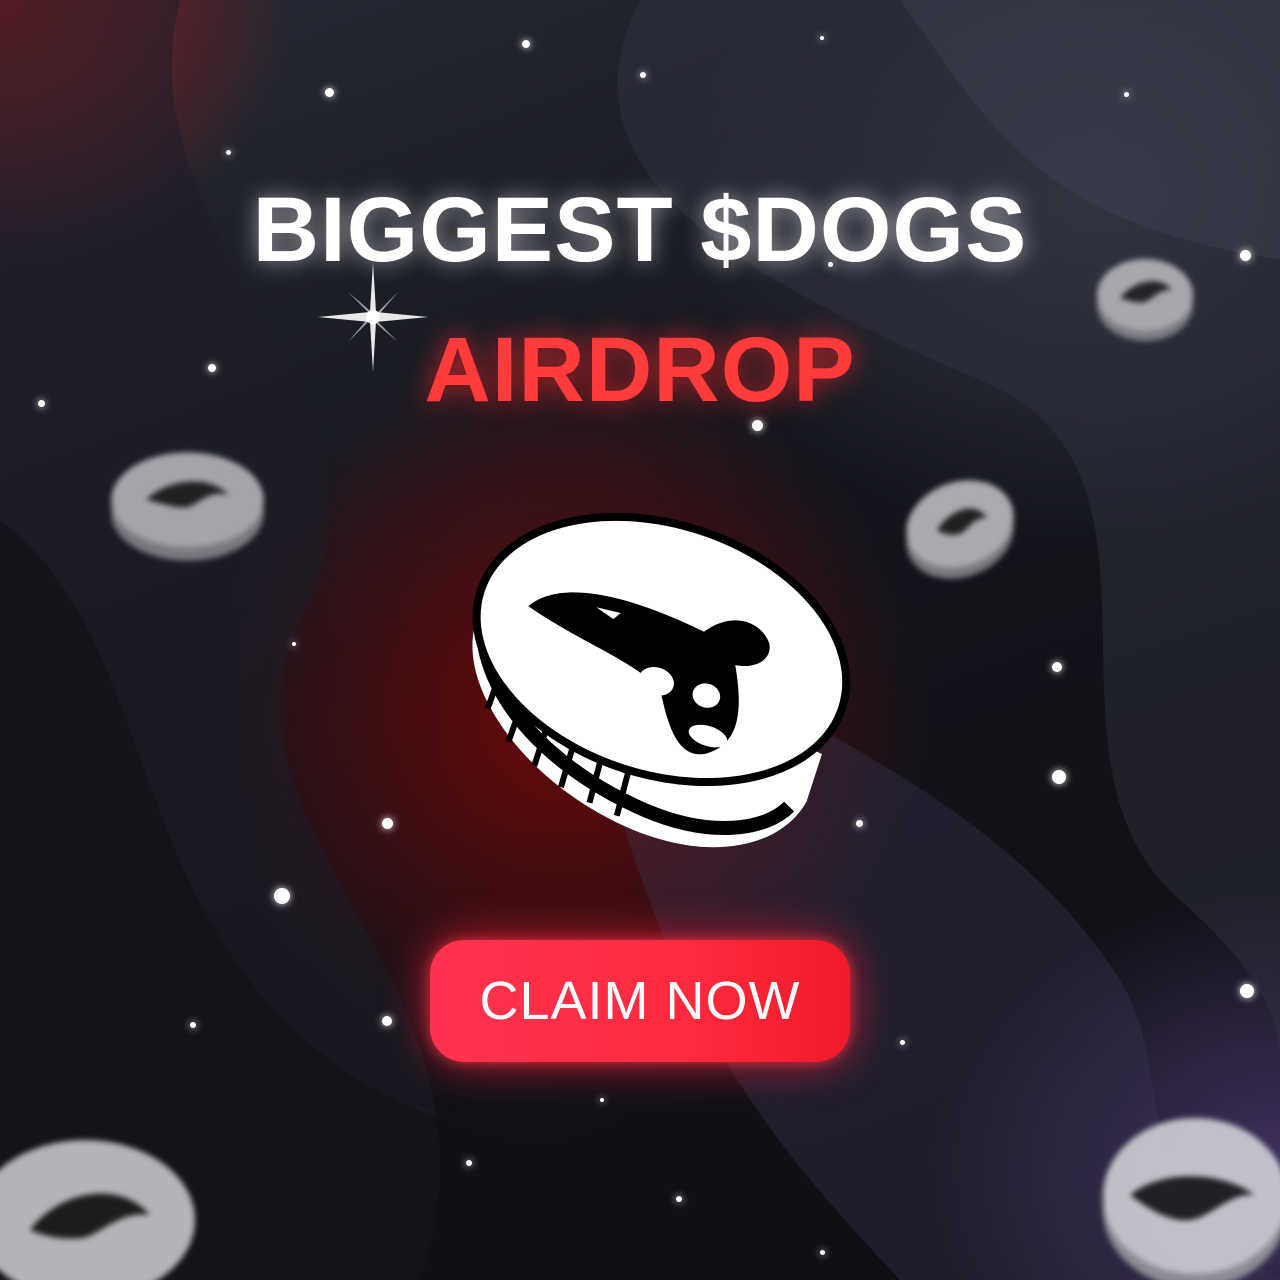  Describe the element at coordinates (640, 370) in the screenshot. I see `headline-line2: AIRDROP` at that location.